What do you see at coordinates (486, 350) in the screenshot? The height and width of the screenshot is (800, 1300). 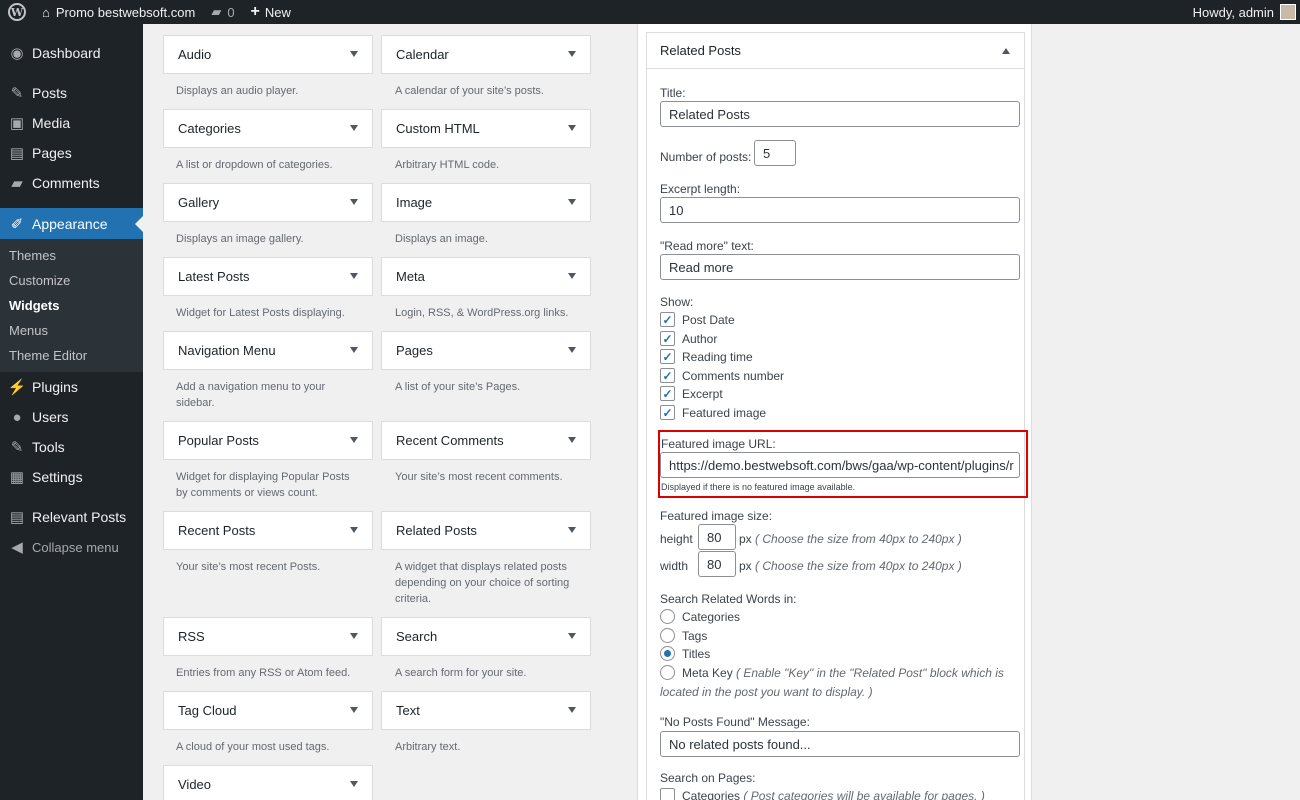 I see `widget-pages: Pages` at bounding box center [486, 350].